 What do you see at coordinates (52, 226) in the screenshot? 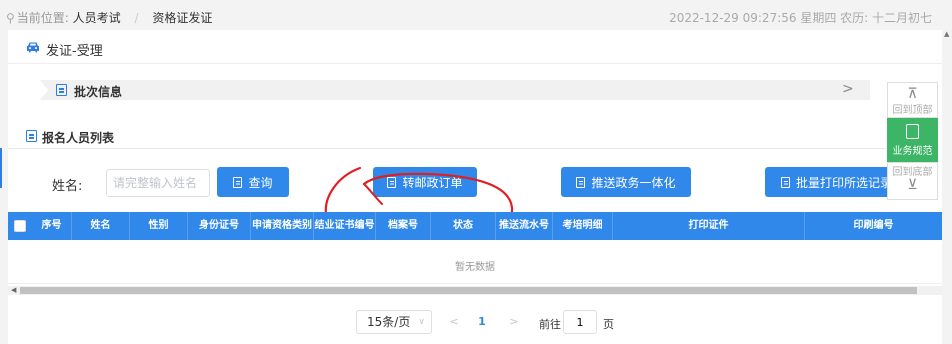
I see `column-header: 序号` at bounding box center [52, 226].